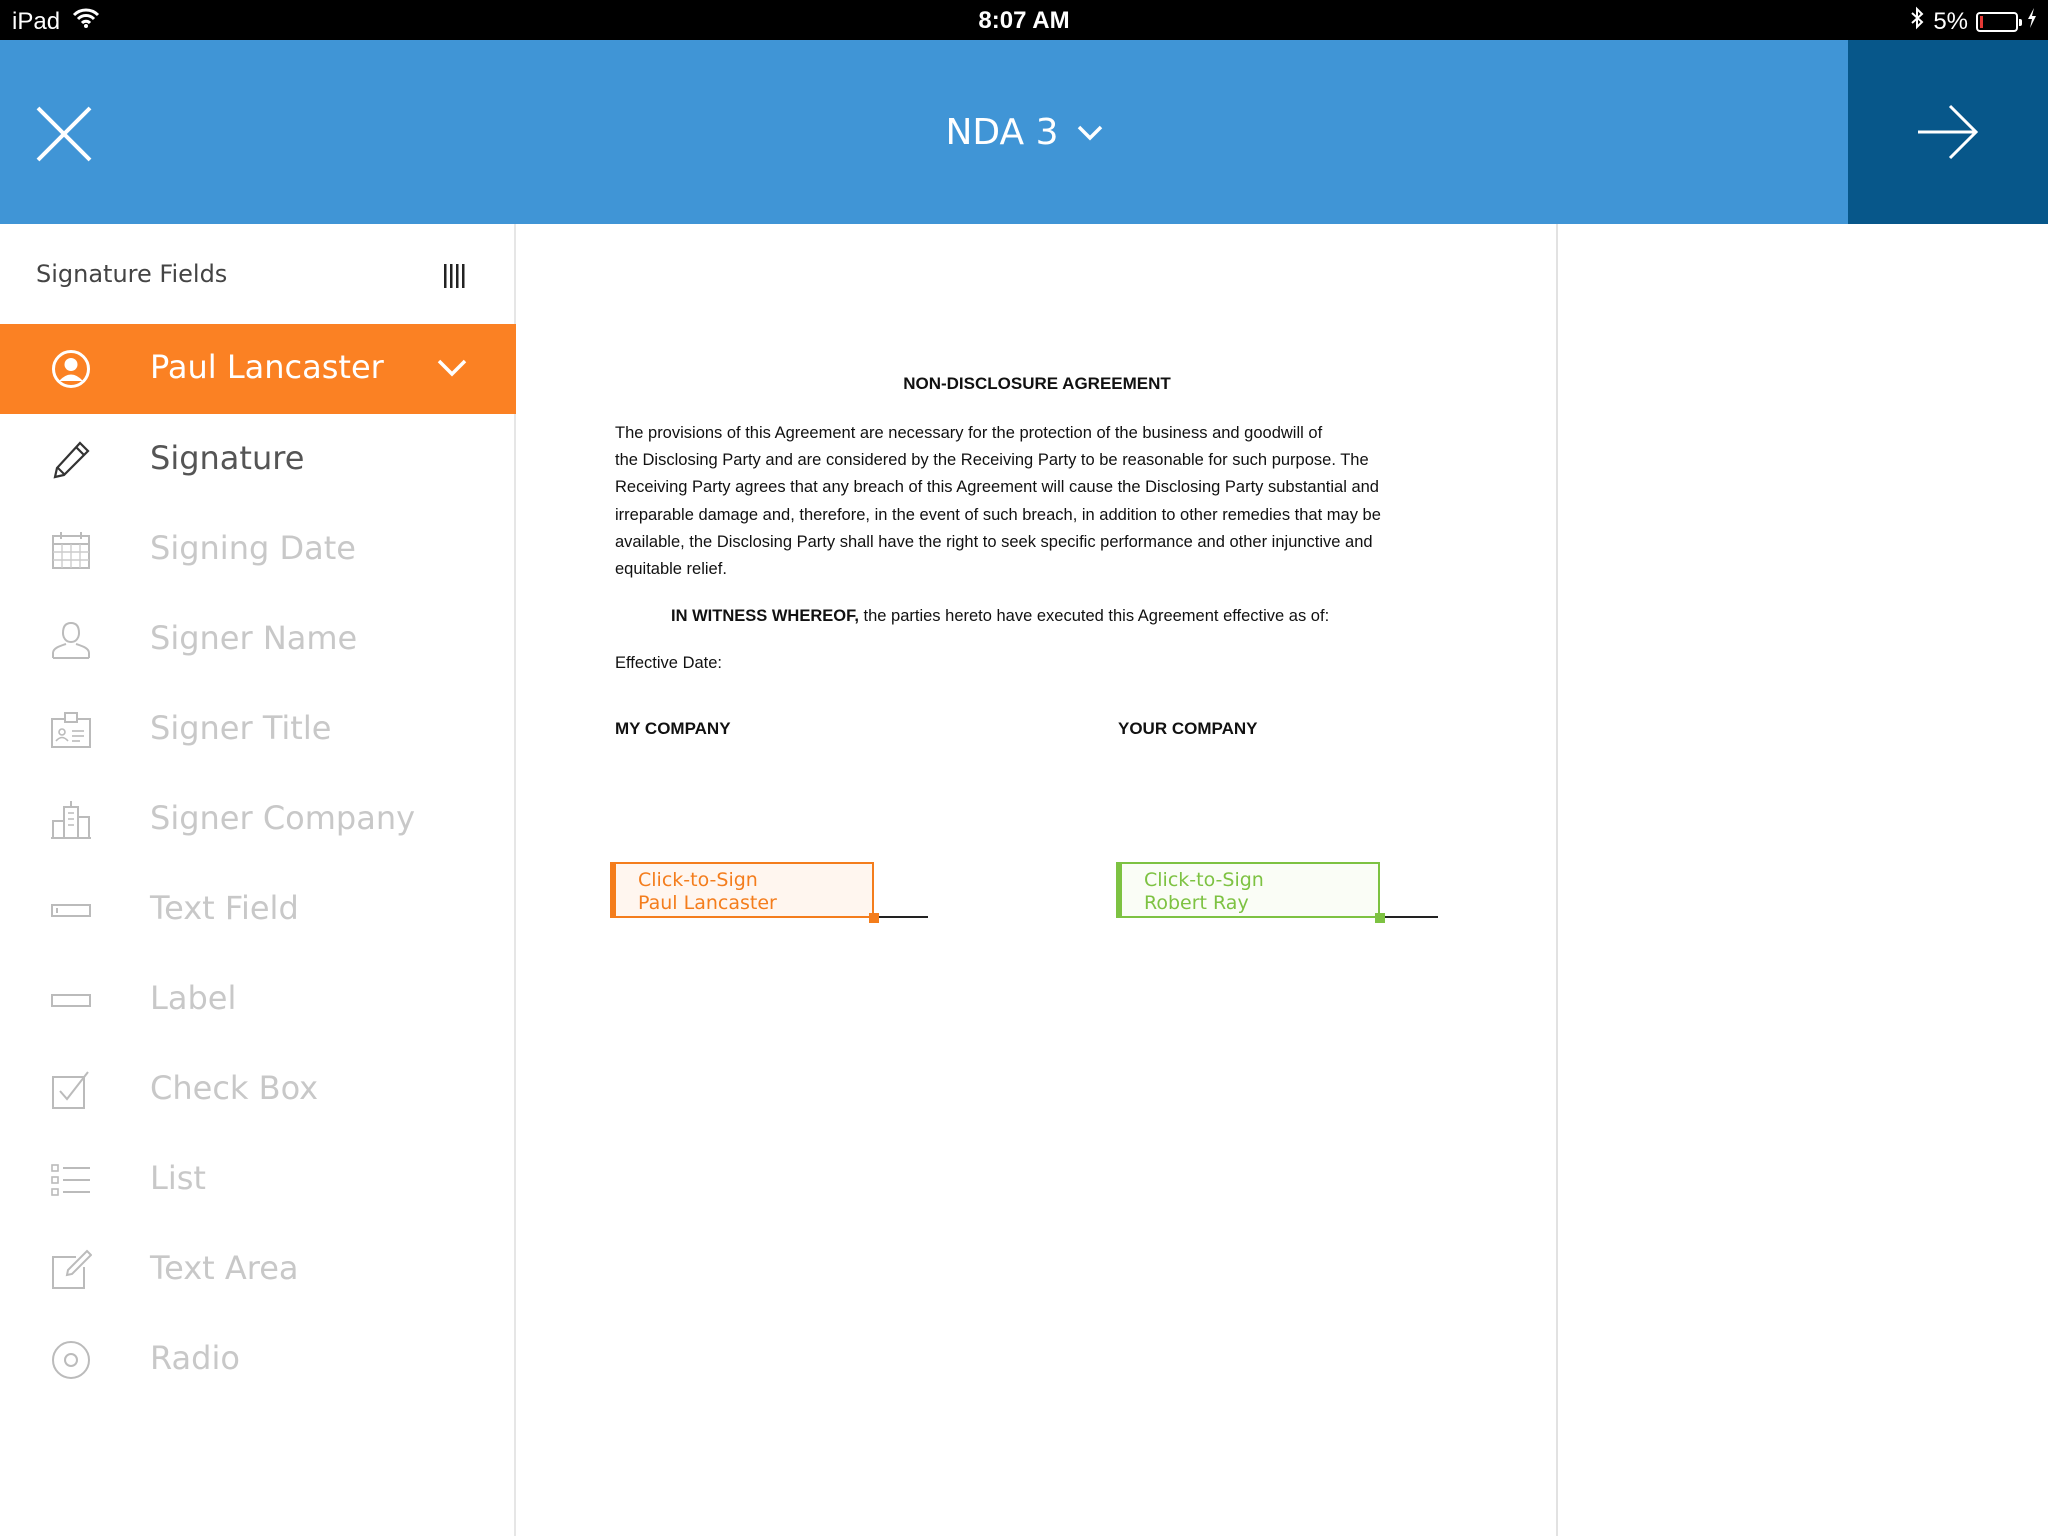  What do you see at coordinates (707, 903) in the screenshot?
I see `sign-field-line2: Paul Lancaster` at bounding box center [707, 903].